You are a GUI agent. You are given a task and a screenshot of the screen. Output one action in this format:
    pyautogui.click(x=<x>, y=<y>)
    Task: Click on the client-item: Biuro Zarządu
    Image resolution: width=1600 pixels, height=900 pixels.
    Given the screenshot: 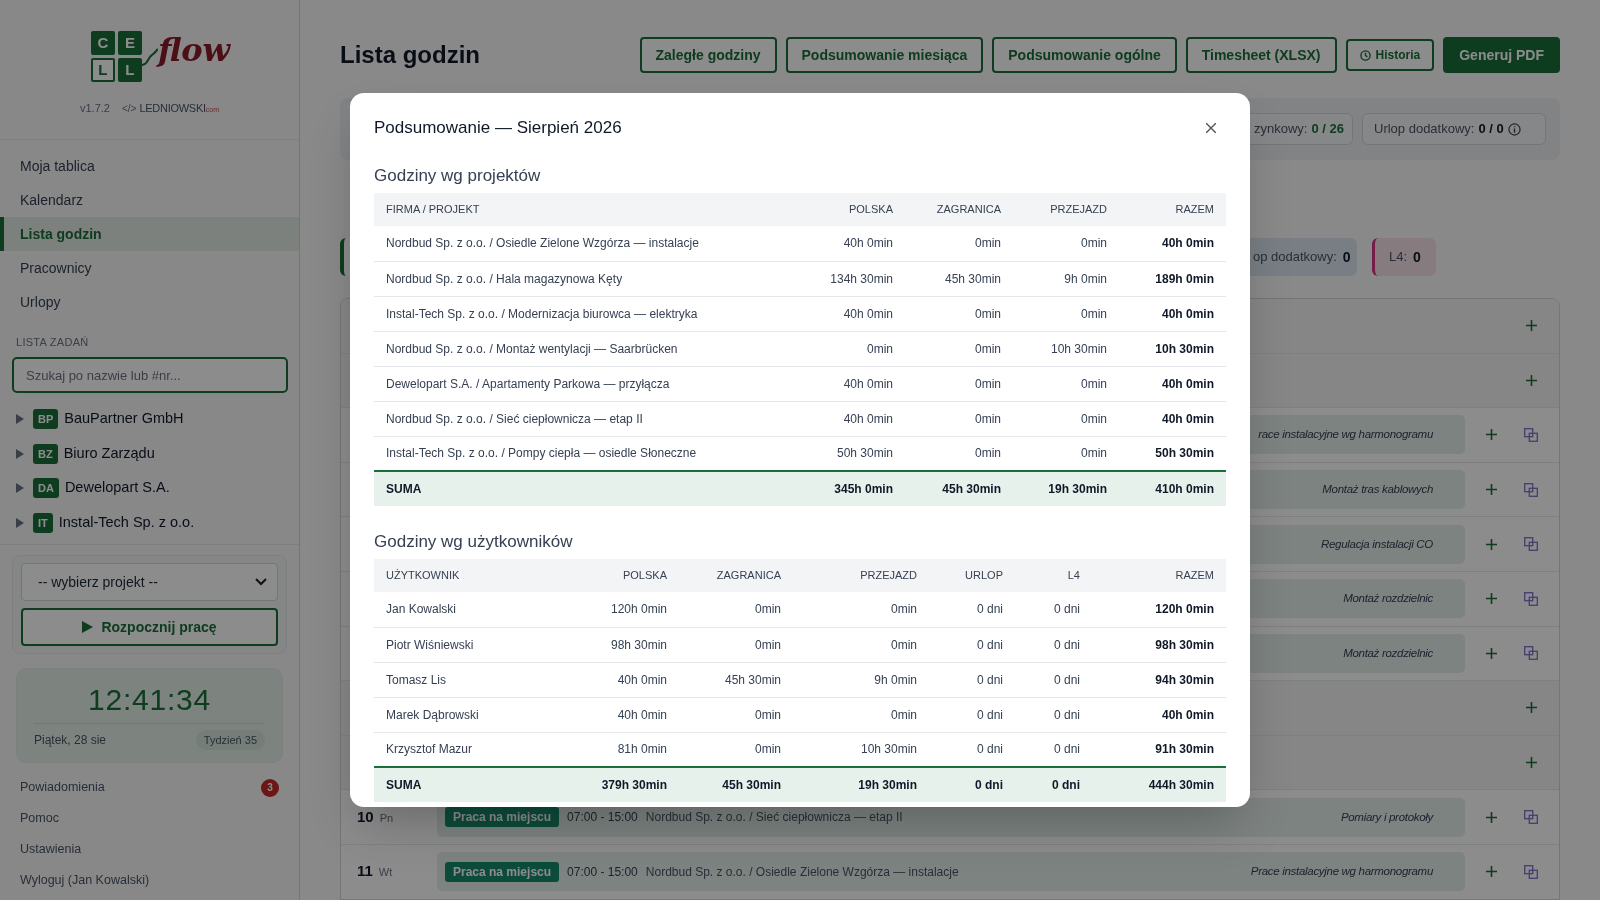 What is the action you would take?
    pyautogui.click(x=109, y=453)
    